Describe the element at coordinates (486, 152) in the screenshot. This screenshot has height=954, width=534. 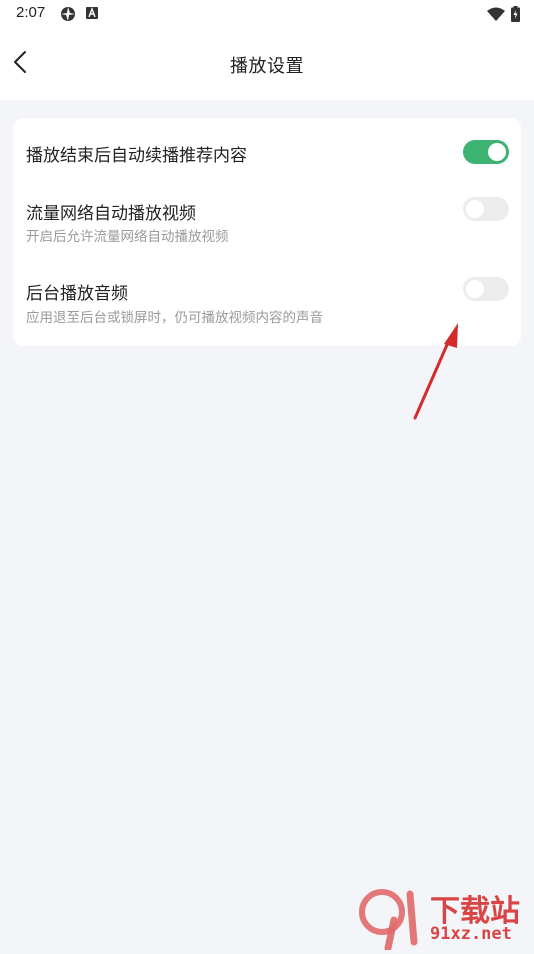
I see `autoplay-next-toggle` at that location.